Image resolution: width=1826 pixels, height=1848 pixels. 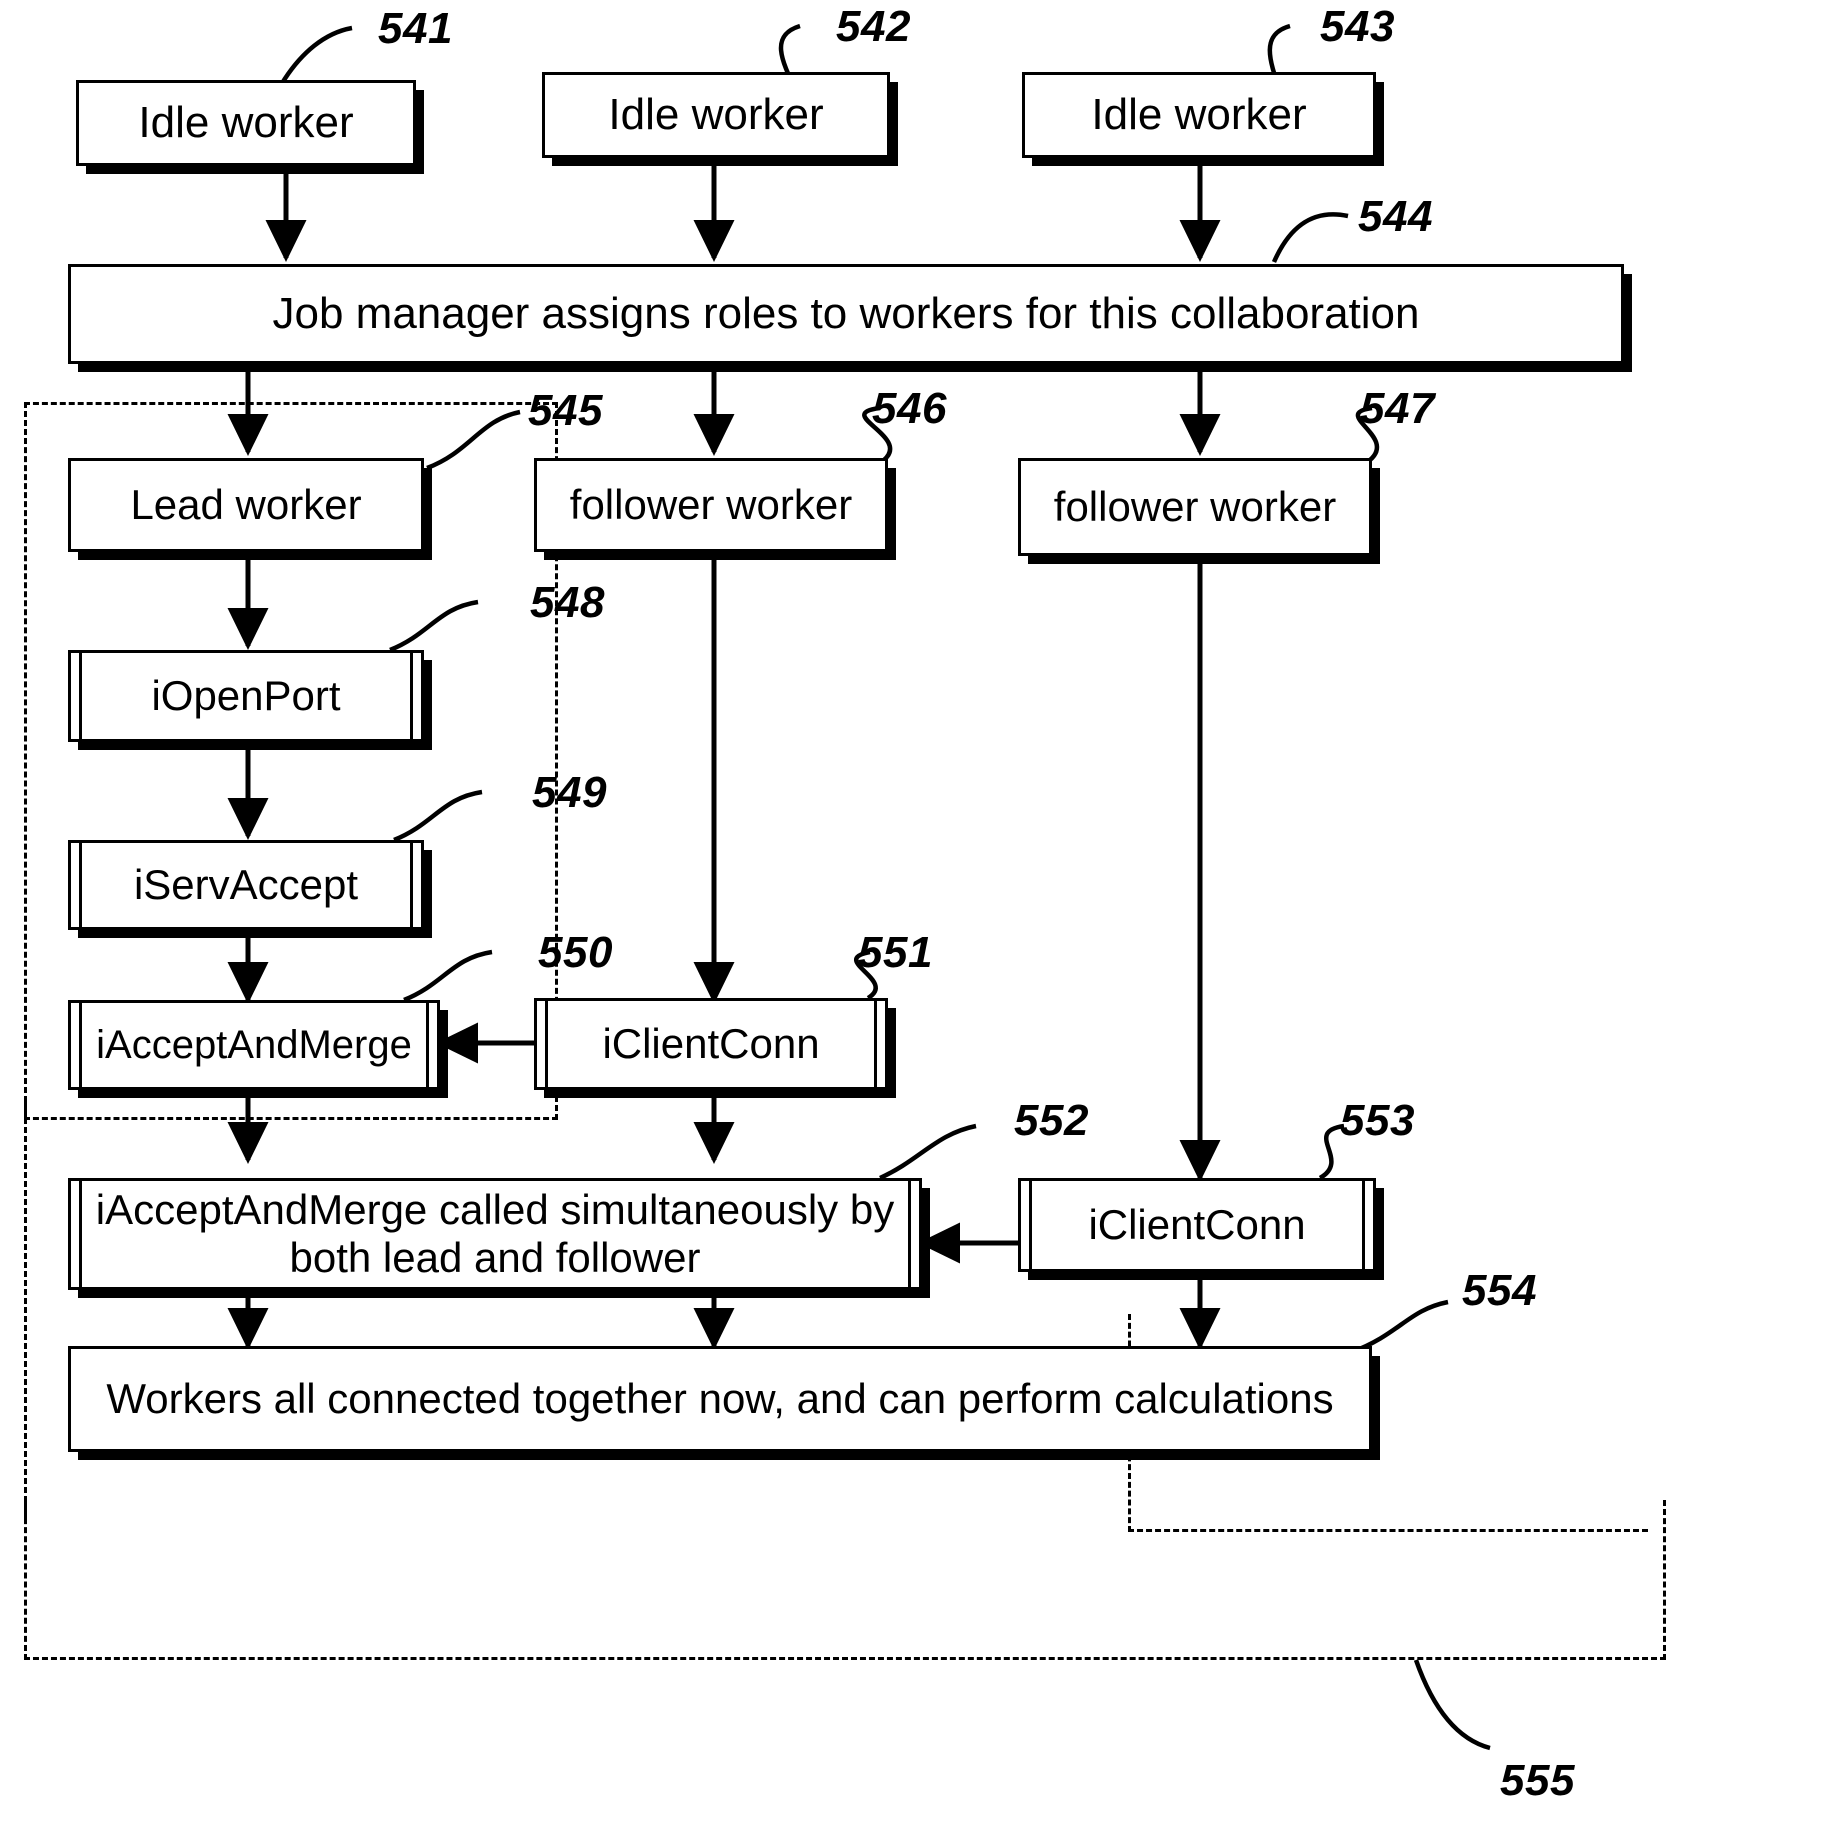 I want to click on node-iclientconn-2: iClientConn, so click(x=1197, y=1225).